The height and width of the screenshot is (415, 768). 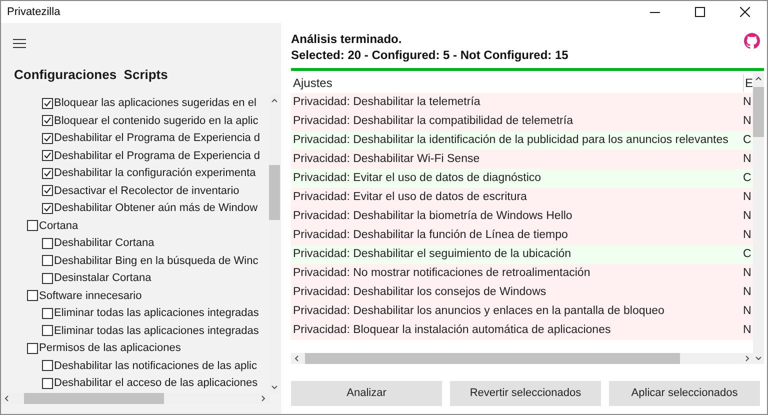 I want to click on tree-item: Deshabilitar las notificaciones de las aplic, so click(x=155, y=366).